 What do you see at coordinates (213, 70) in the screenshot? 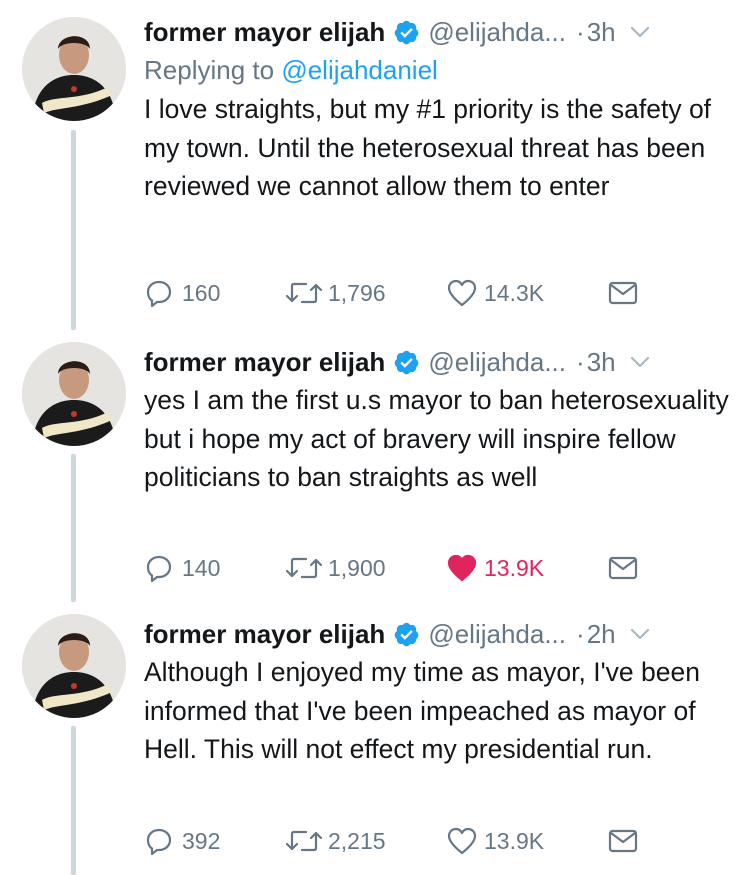
I see `replying-to-label: Replying to` at bounding box center [213, 70].